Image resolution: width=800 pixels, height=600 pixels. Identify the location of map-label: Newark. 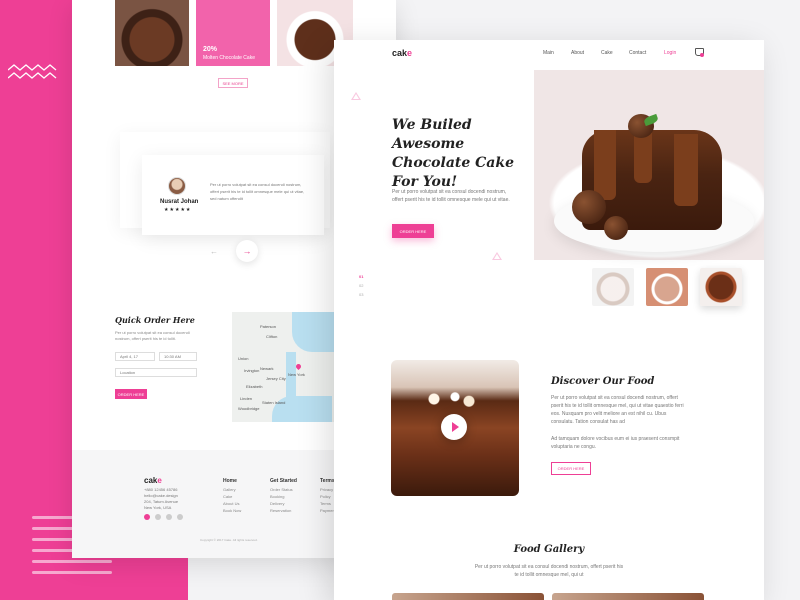
(267, 368).